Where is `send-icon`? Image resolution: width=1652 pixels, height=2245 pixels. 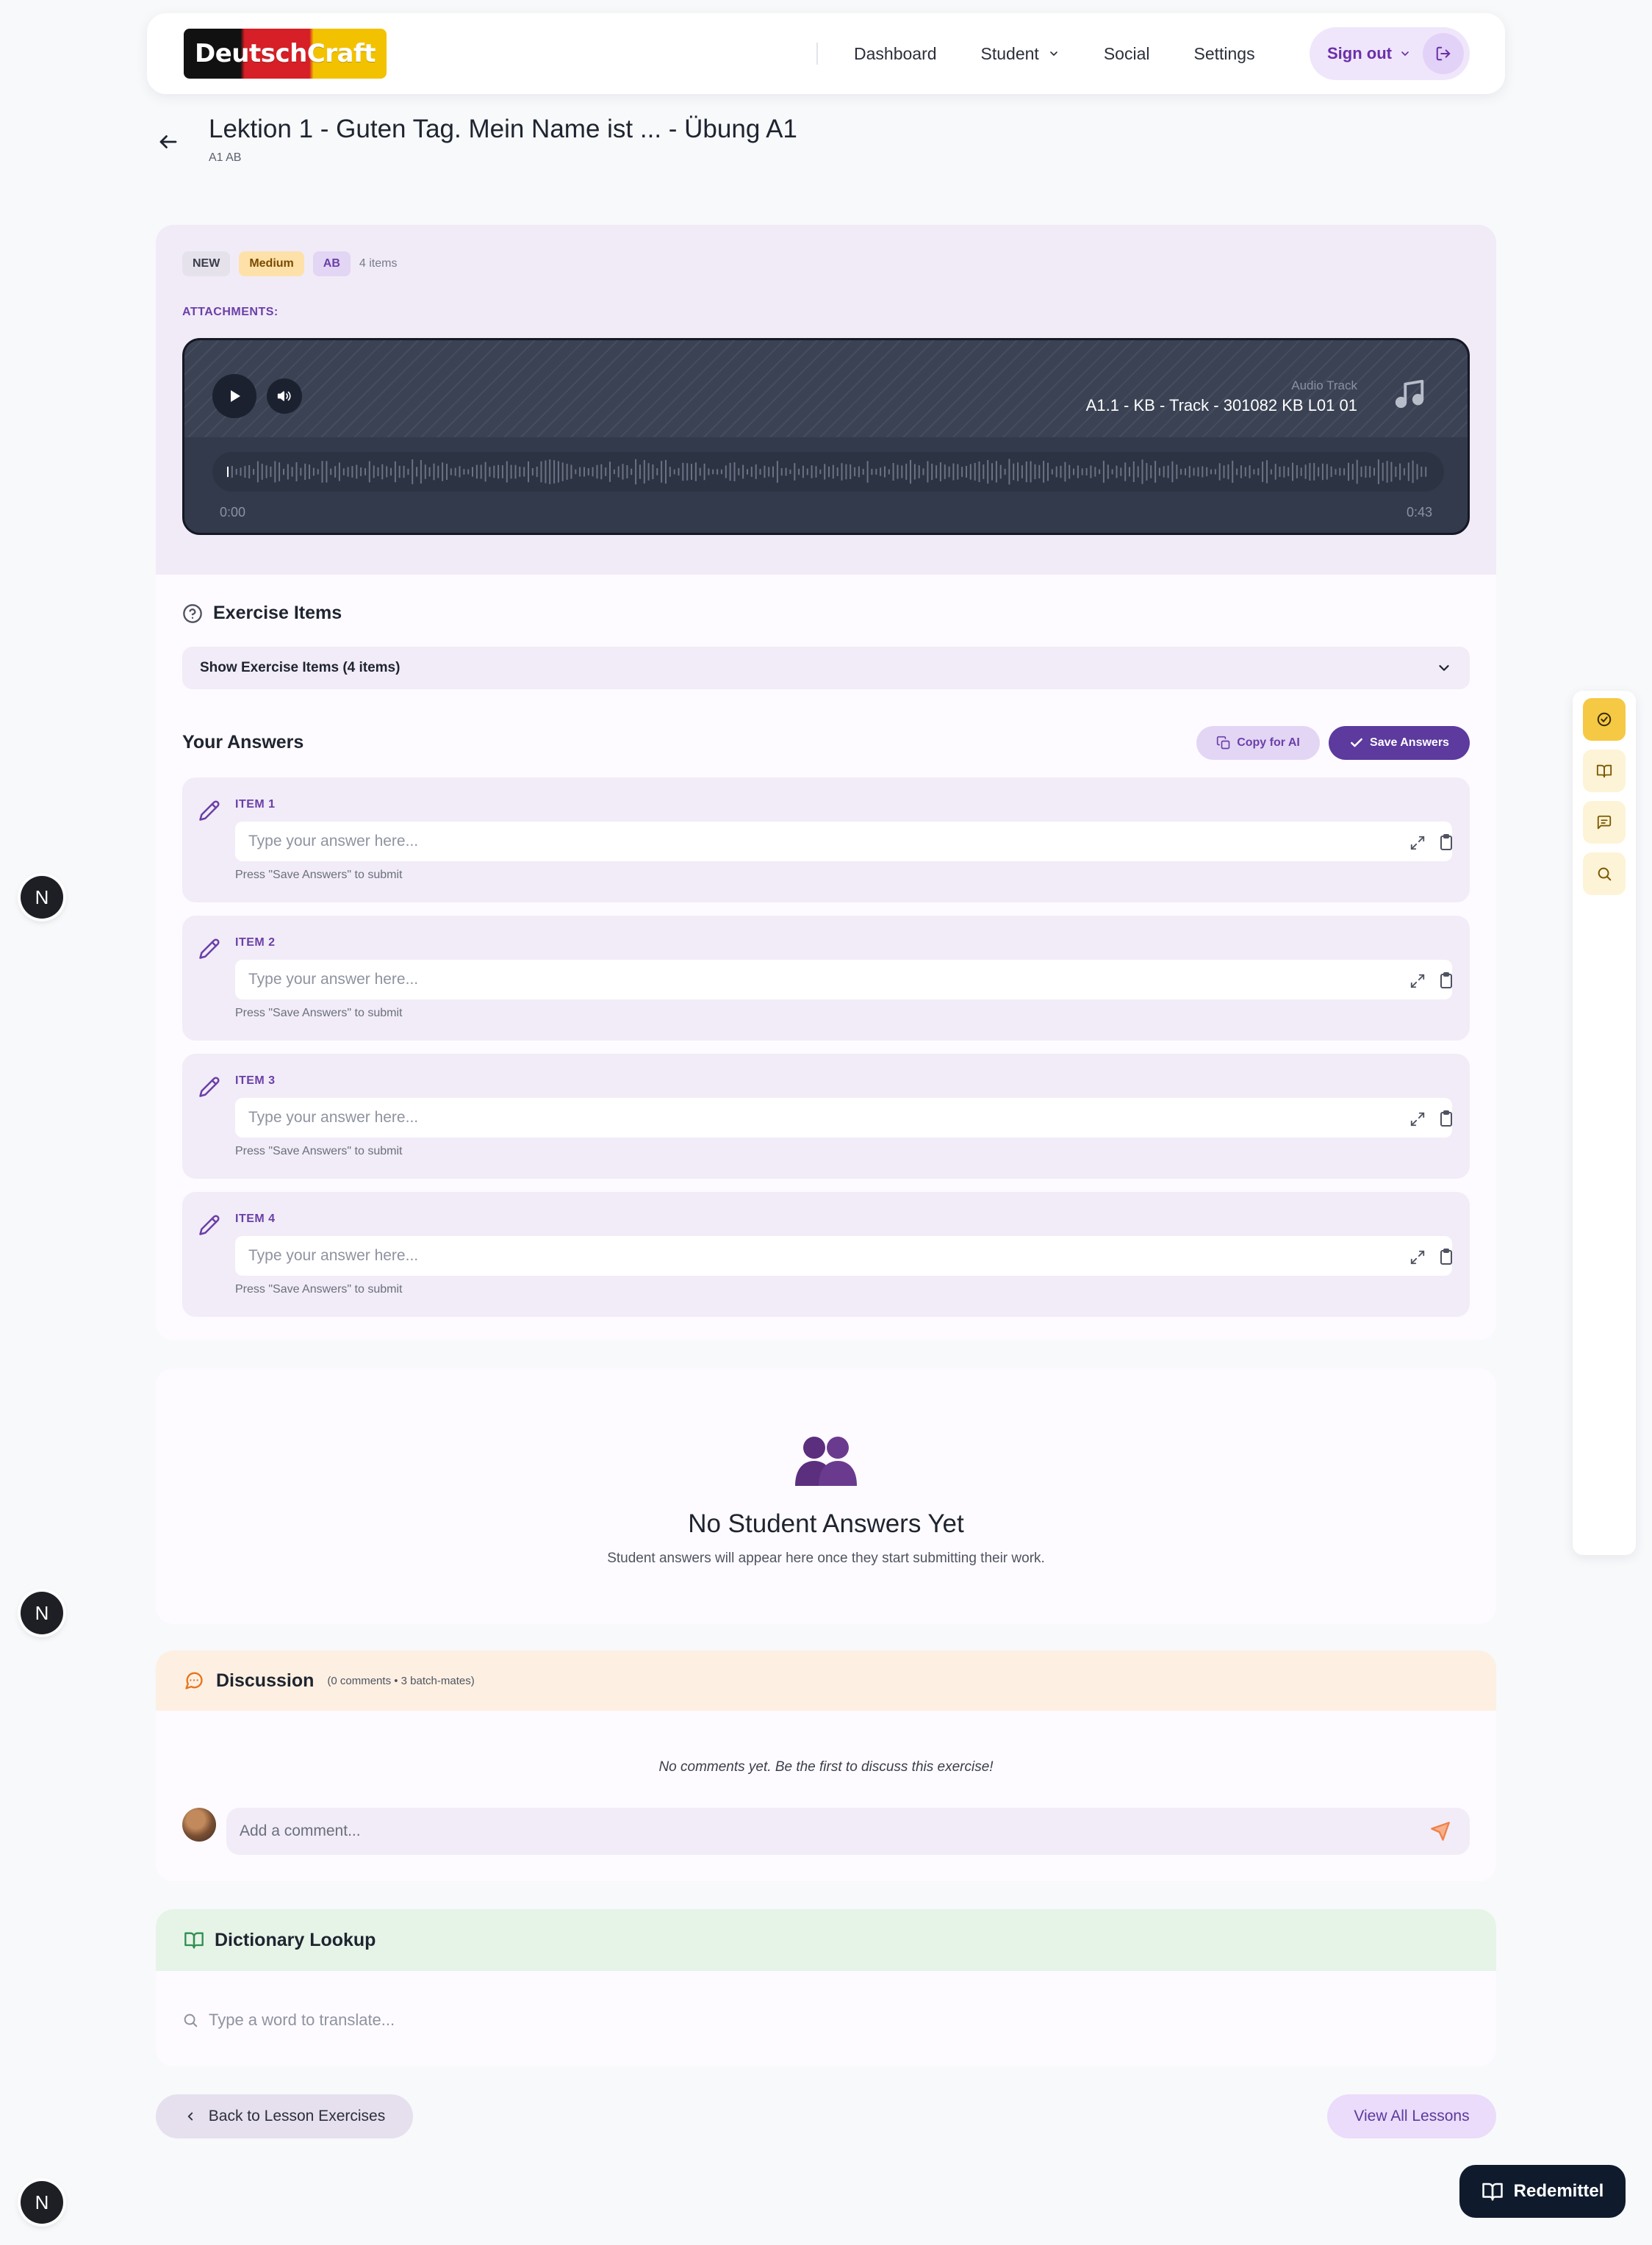 send-icon is located at coordinates (1440, 1831).